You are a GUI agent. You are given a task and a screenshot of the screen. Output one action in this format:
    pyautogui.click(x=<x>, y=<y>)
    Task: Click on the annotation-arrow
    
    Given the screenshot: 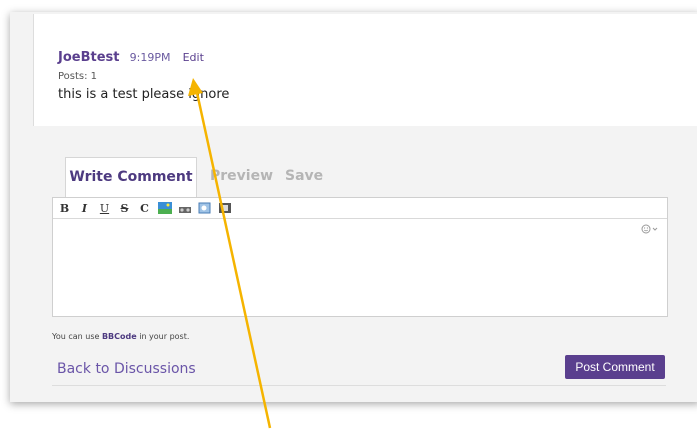 What is the action you would take?
    pyautogui.click(x=230, y=253)
    